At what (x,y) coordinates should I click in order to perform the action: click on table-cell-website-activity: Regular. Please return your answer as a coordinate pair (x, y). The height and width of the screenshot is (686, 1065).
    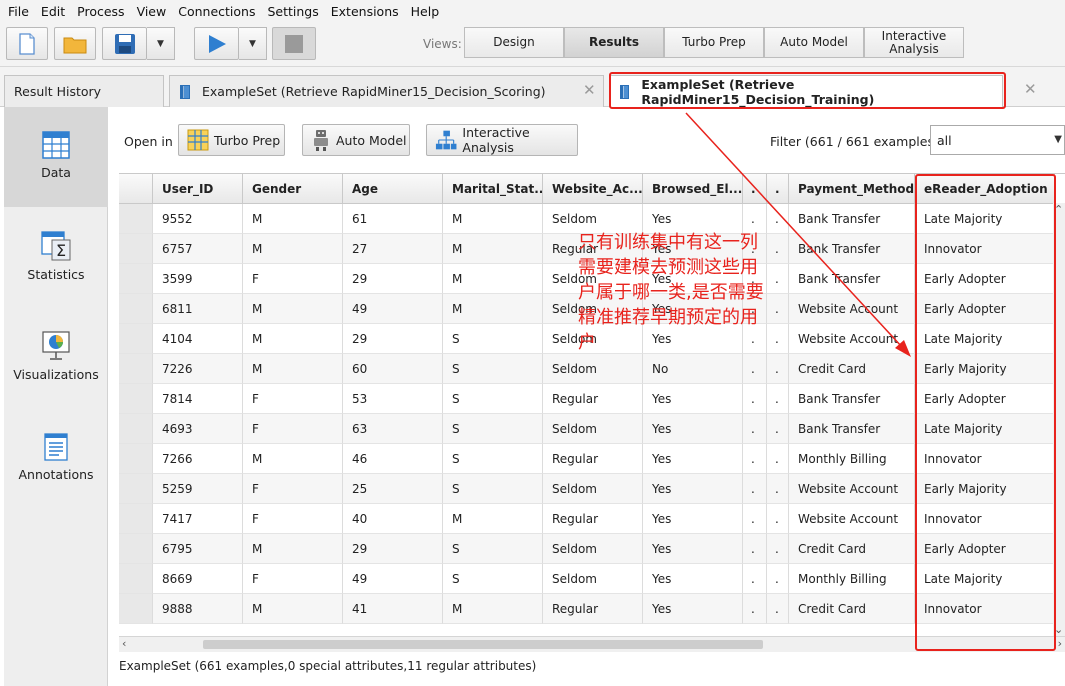
    Looking at the image, I should click on (593, 519).